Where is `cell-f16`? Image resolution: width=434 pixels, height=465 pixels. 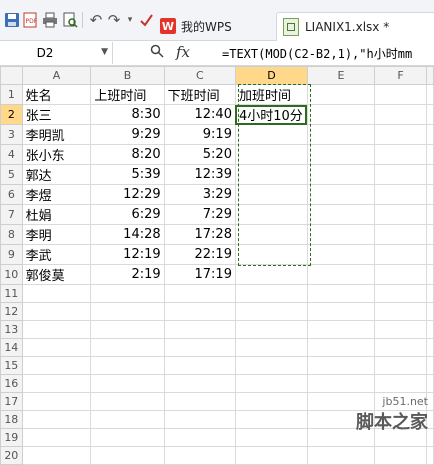 cell-f16 is located at coordinates (400, 383).